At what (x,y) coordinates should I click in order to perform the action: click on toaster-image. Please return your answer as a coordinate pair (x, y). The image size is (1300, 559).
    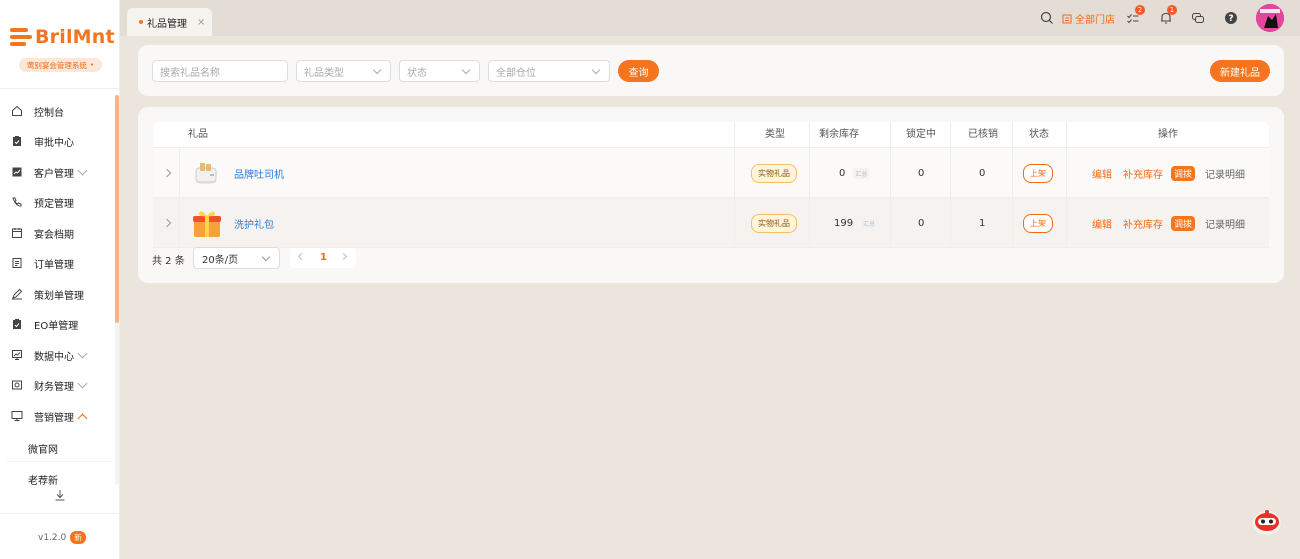
    Looking at the image, I should click on (206, 173).